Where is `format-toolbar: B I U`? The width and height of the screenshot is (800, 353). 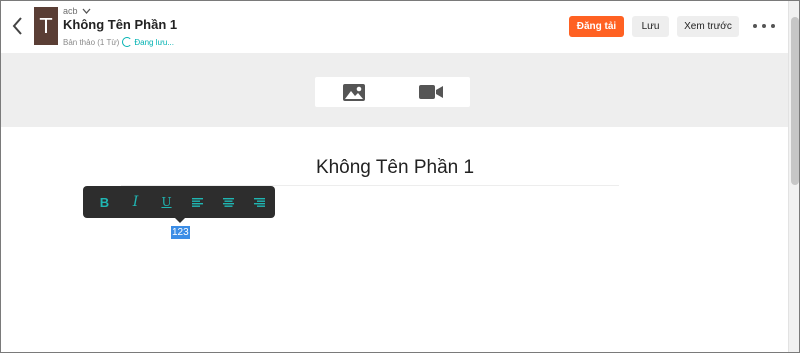 format-toolbar: B I U is located at coordinates (179, 204).